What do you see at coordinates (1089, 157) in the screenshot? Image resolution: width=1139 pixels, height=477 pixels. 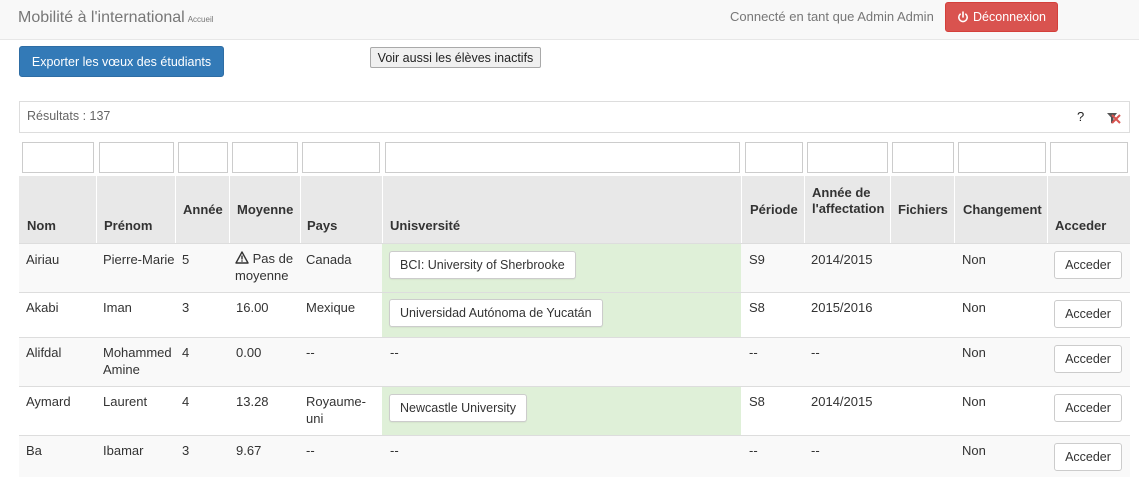 I see `filter-acceder-input` at bounding box center [1089, 157].